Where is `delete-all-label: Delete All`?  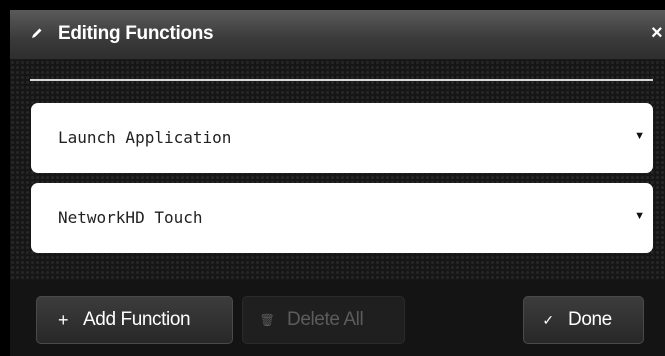
delete-all-label: Delete All is located at coordinates (325, 319).